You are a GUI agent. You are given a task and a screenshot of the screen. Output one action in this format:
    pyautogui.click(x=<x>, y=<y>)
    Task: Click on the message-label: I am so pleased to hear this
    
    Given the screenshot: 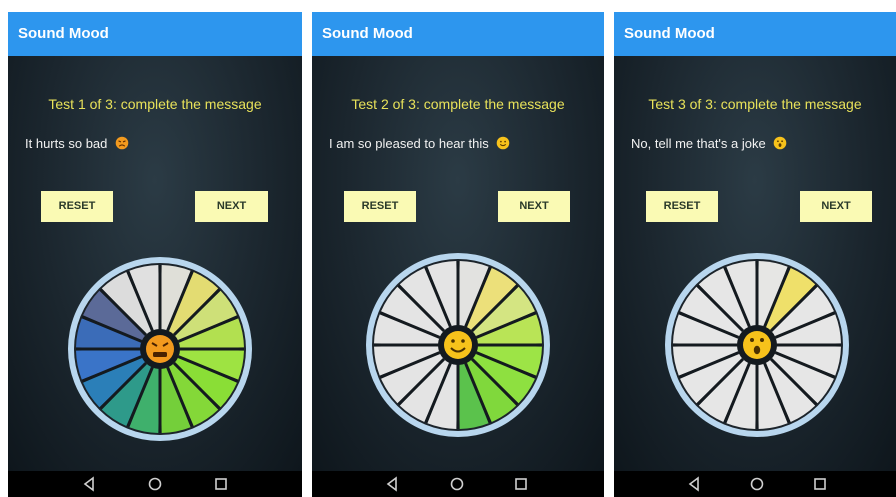 What is the action you would take?
    pyautogui.click(x=409, y=143)
    